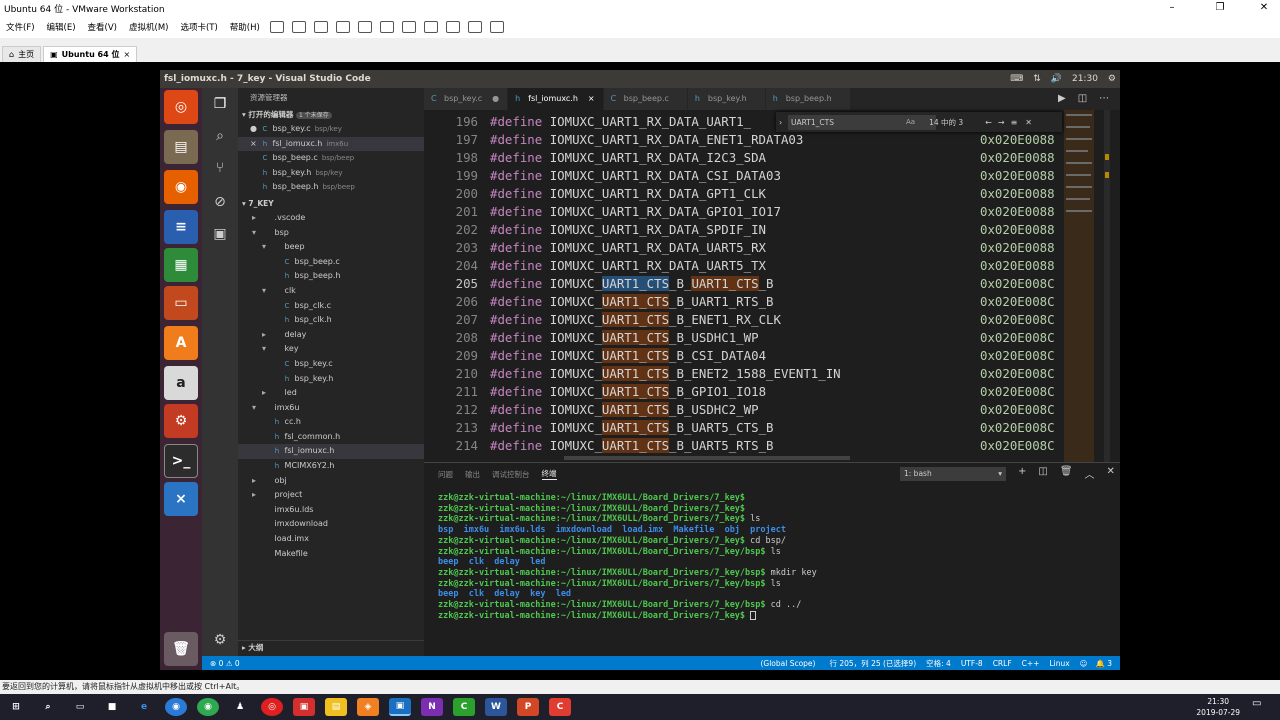  Describe the element at coordinates (220, 136) in the screenshot. I see `search-icon: ⌕` at that location.